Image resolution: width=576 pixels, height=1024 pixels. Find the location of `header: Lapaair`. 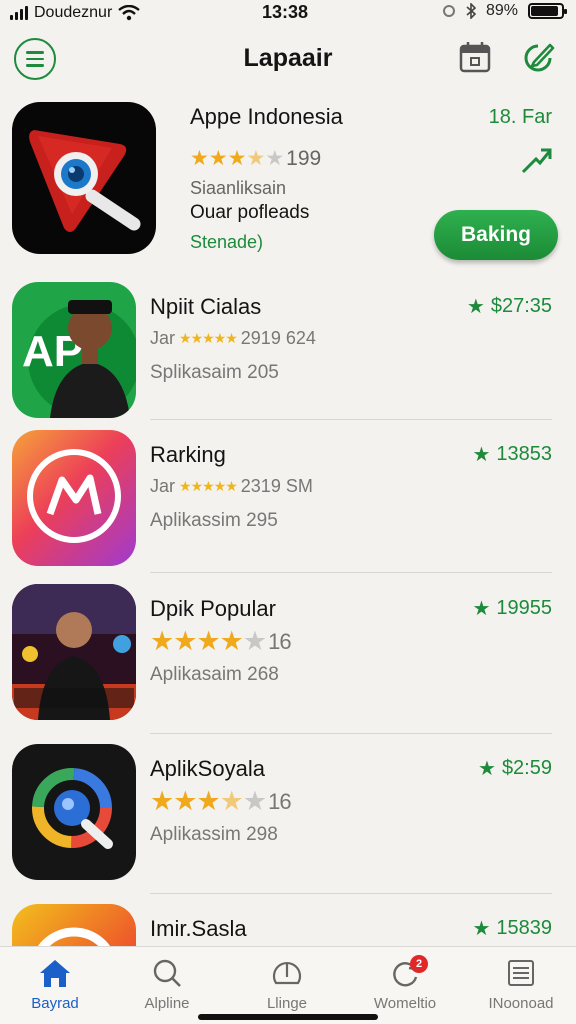

header: Lapaair is located at coordinates (288, 60).